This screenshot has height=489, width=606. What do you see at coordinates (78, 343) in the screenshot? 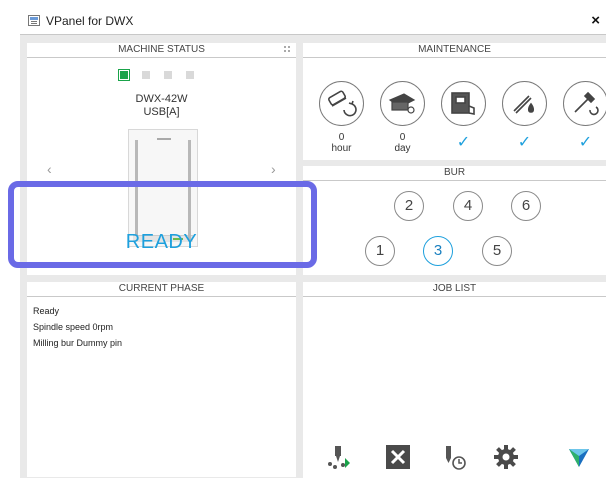
I see `milling-bur: Milling bur Dummy pin` at bounding box center [78, 343].